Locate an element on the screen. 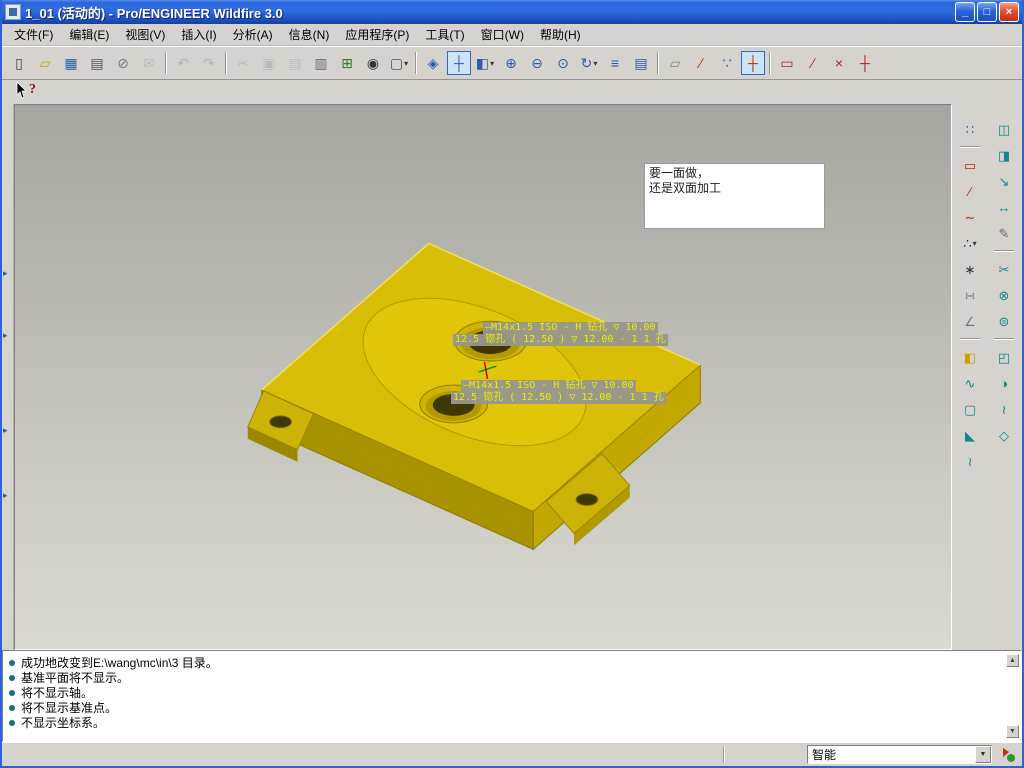 The image size is (1024, 768). datum-axes-toggle: ∕ is located at coordinates (701, 63).